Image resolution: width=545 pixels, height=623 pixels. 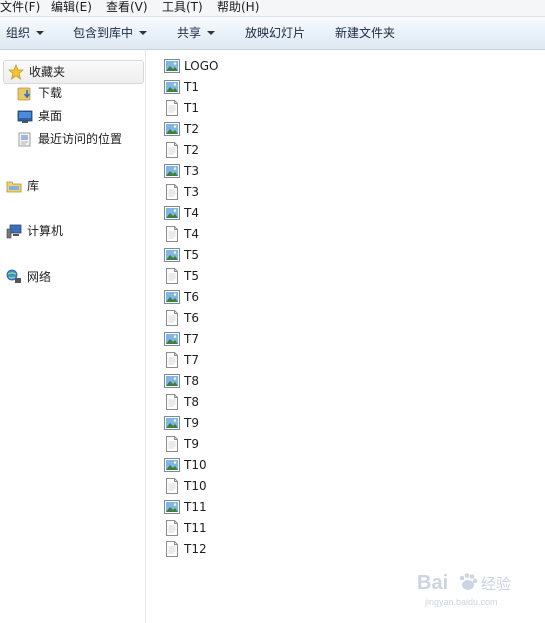 I want to click on nav-favorites: 收藏夹, so click(x=73, y=72).